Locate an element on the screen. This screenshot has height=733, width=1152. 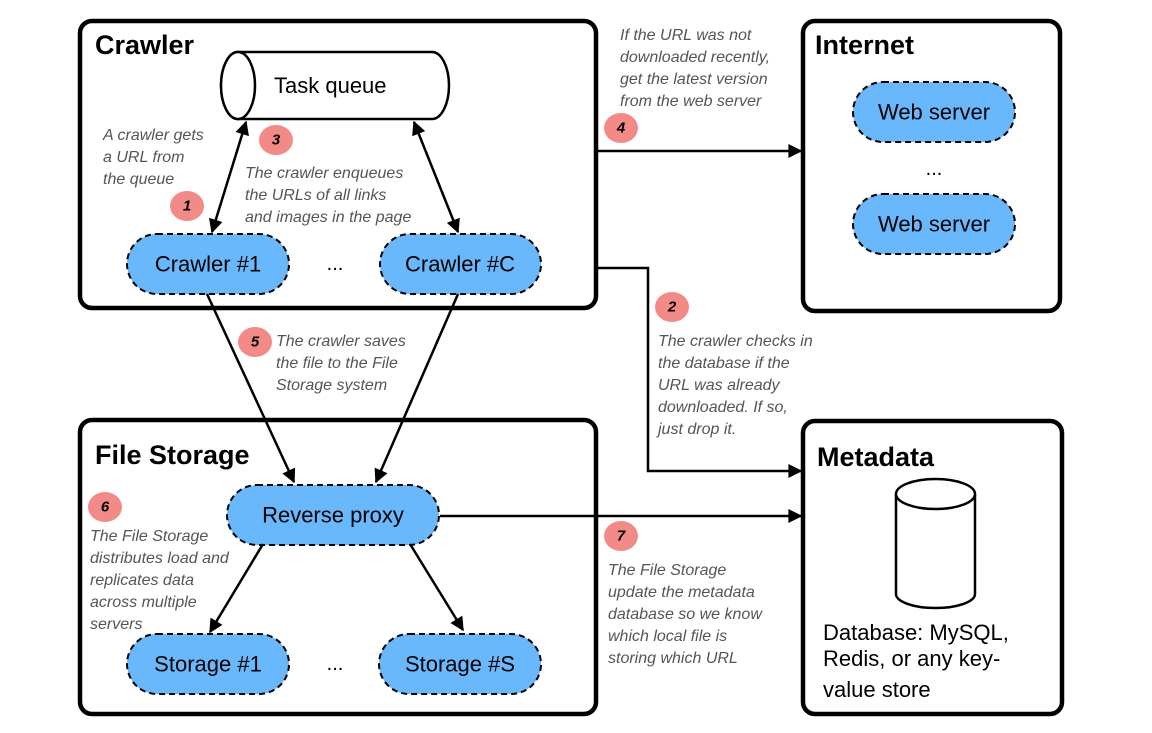
step-4-note-line: If the URL was not is located at coordinates (686, 35).